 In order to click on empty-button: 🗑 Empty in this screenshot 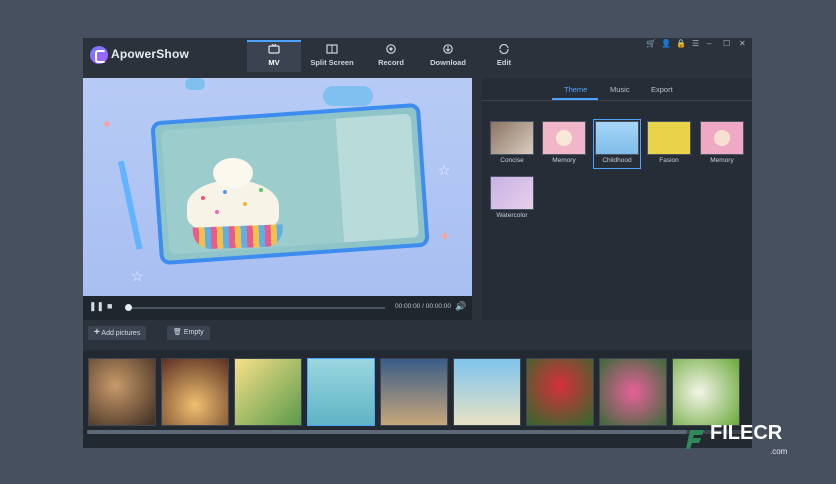, I will do `click(188, 333)`.